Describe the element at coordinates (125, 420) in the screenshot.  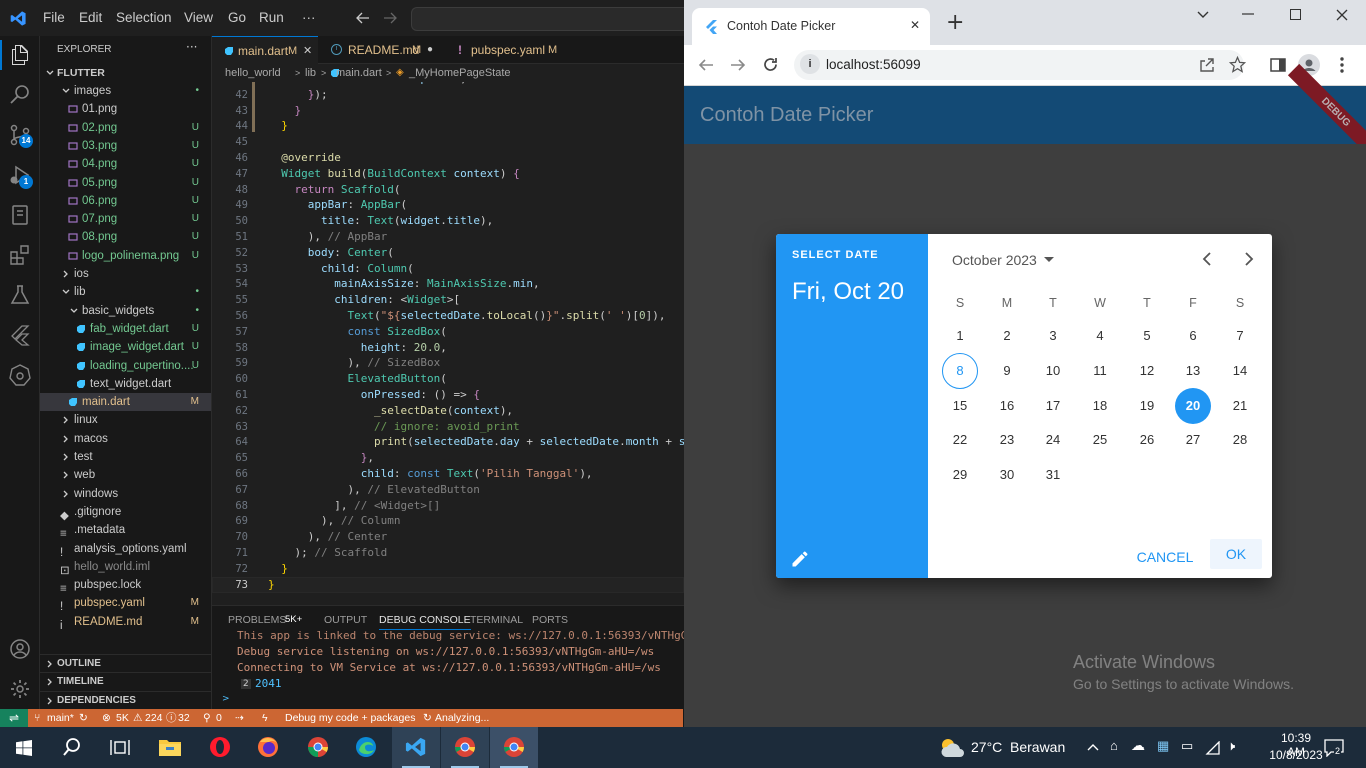
I see `file-tree-item: linux` at that location.